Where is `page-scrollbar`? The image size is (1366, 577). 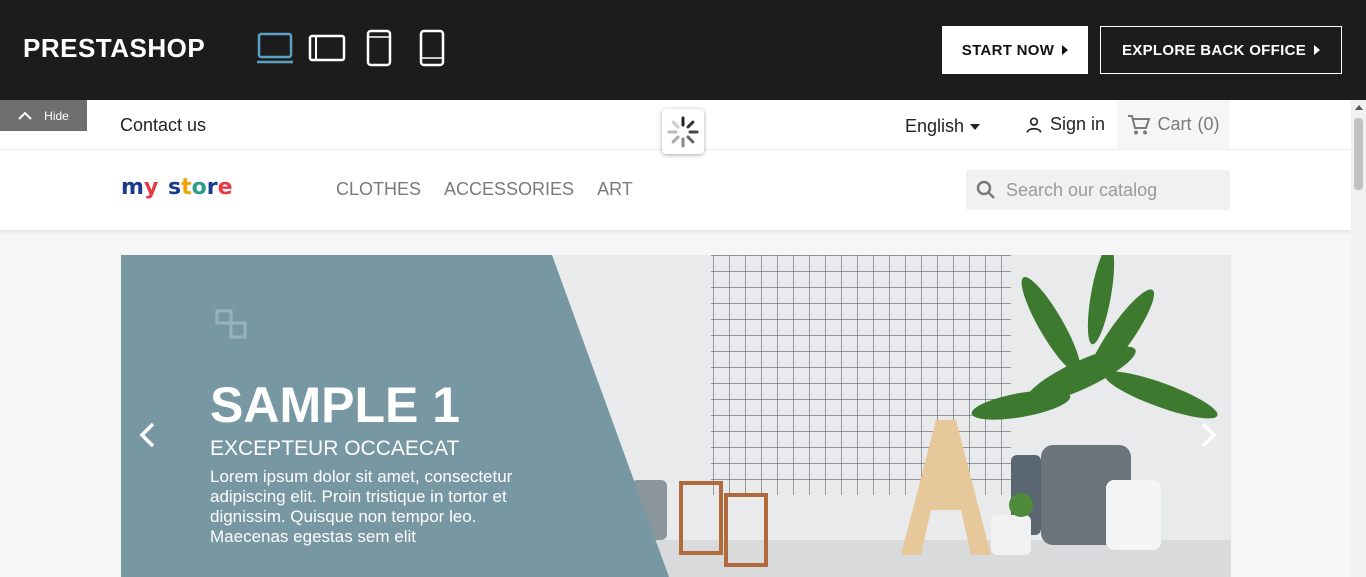
page-scrollbar is located at coordinates (1358, 338).